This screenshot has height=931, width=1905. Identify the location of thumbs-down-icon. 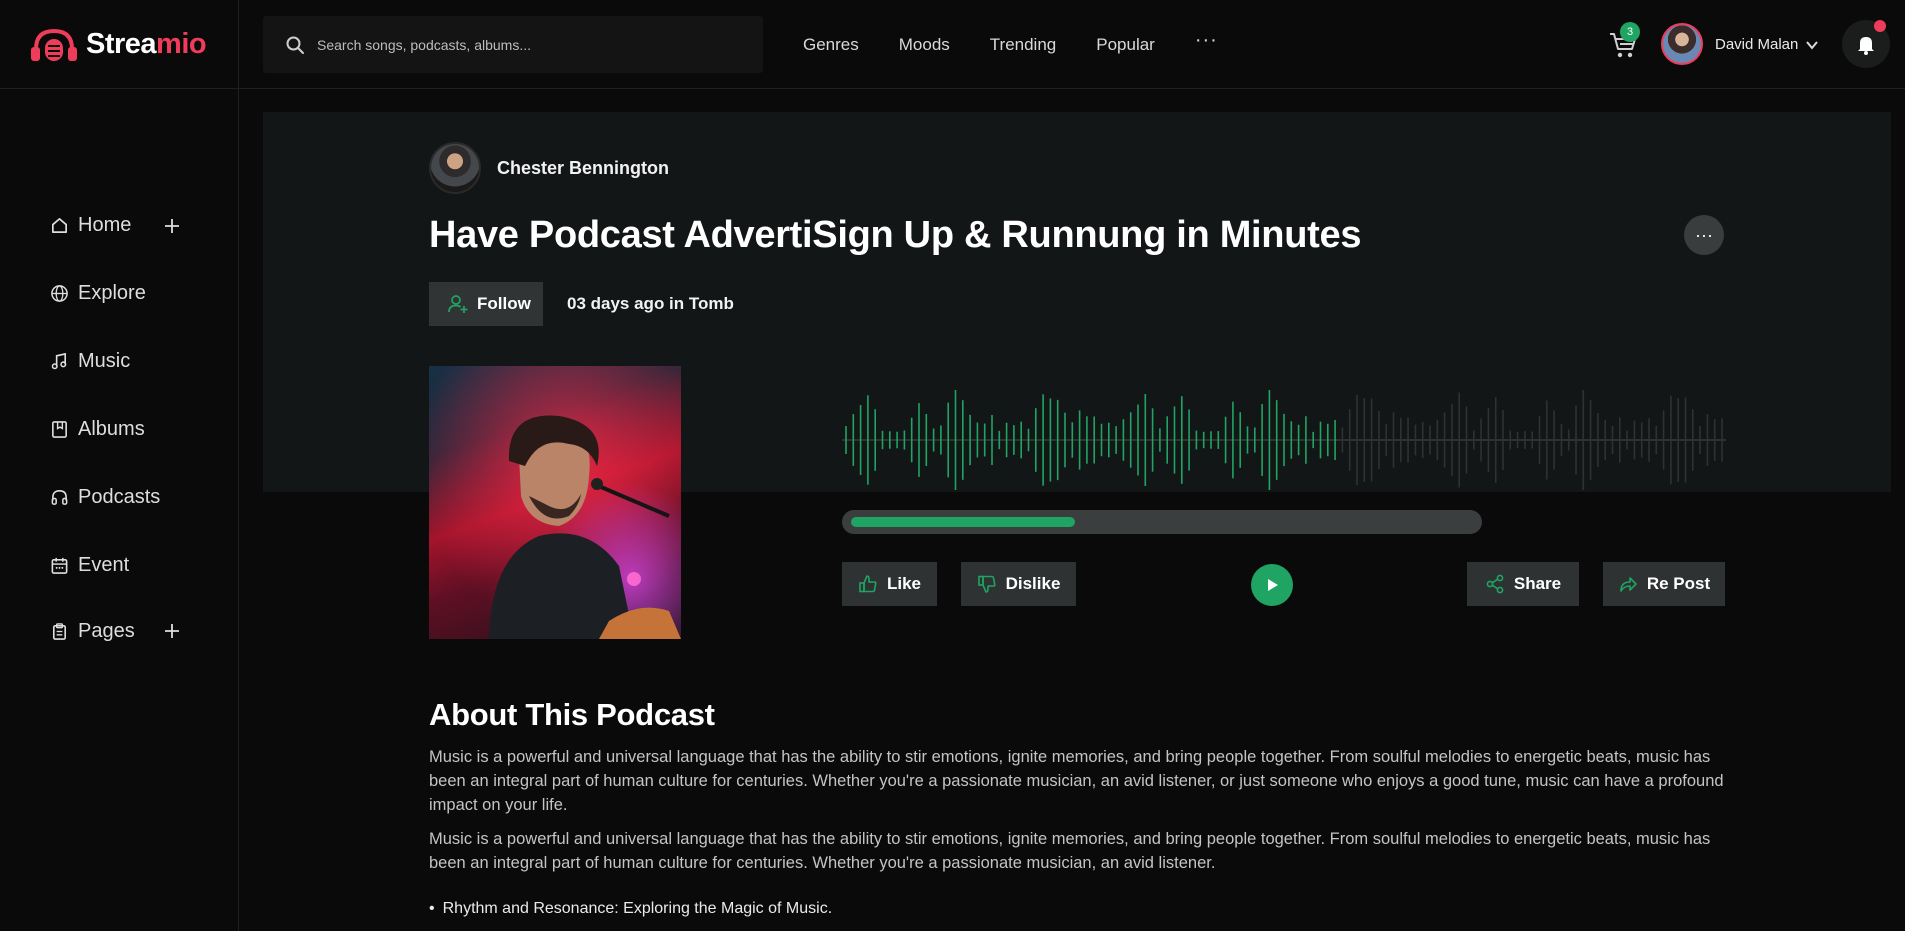
(986, 584).